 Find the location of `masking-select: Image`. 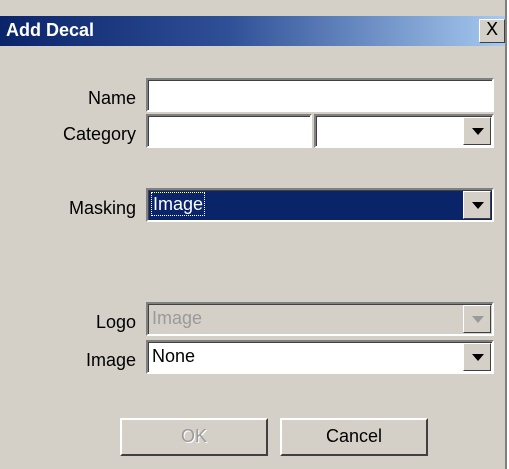

masking-select: Image is located at coordinates (320, 205).